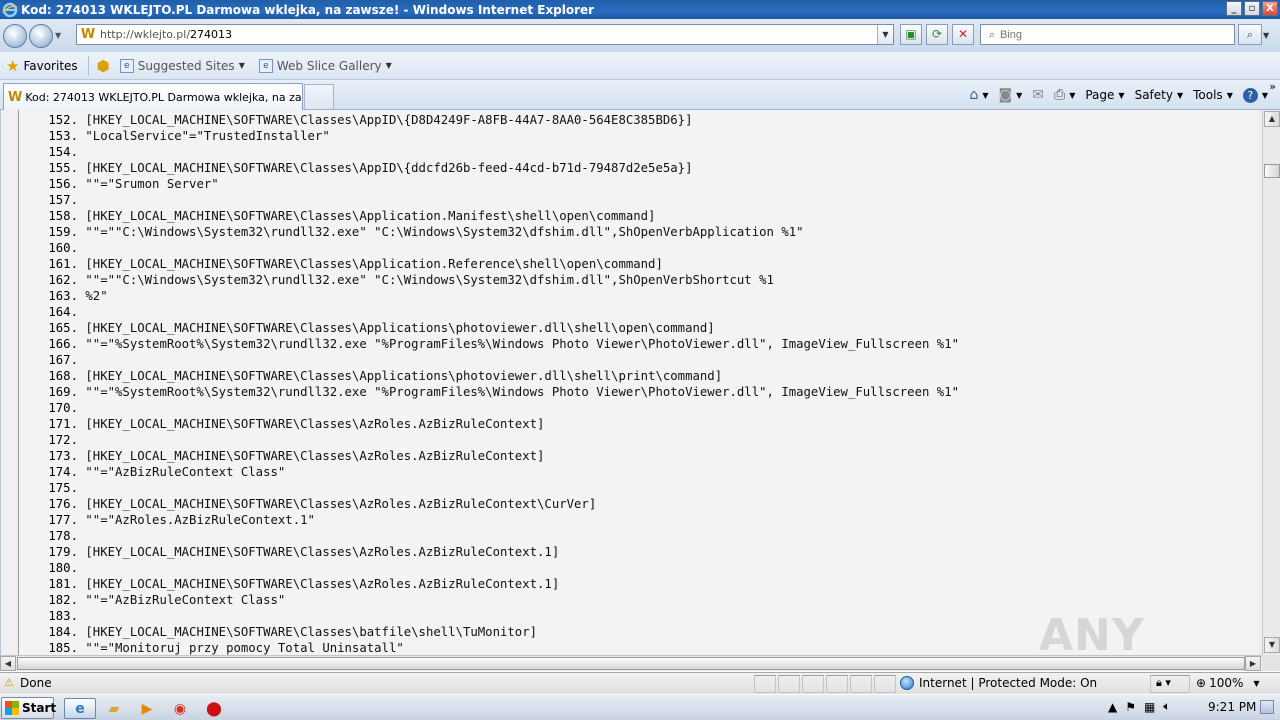 This screenshot has width=1280, height=720. Describe the element at coordinates (180, 708) in the screenshot. I see `taskbar-chrome: ◉` at that location.